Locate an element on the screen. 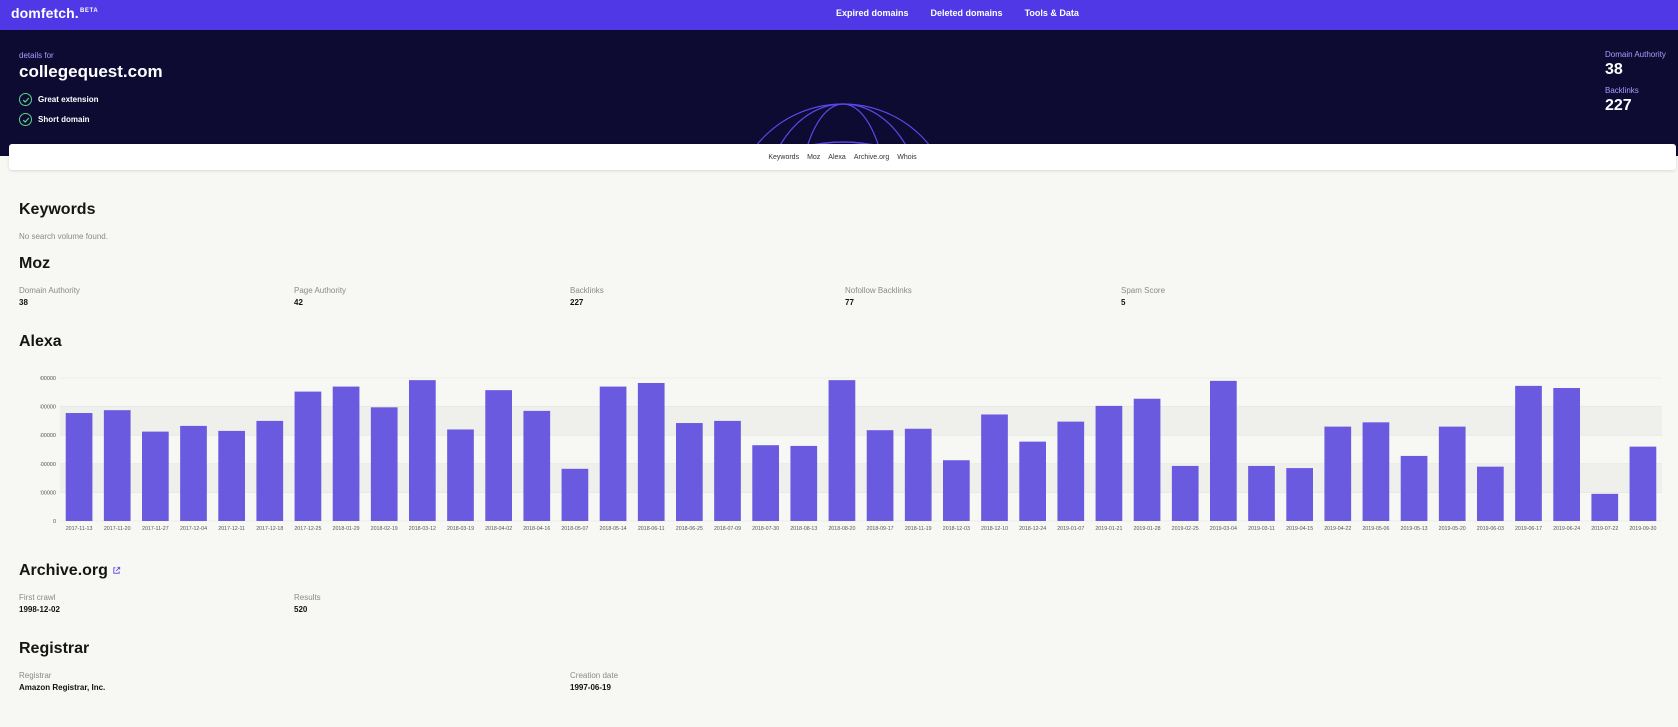 The image size is (1678, 727). x-tick-label: 2019-04-22 is located at coordinates (1337, 529).